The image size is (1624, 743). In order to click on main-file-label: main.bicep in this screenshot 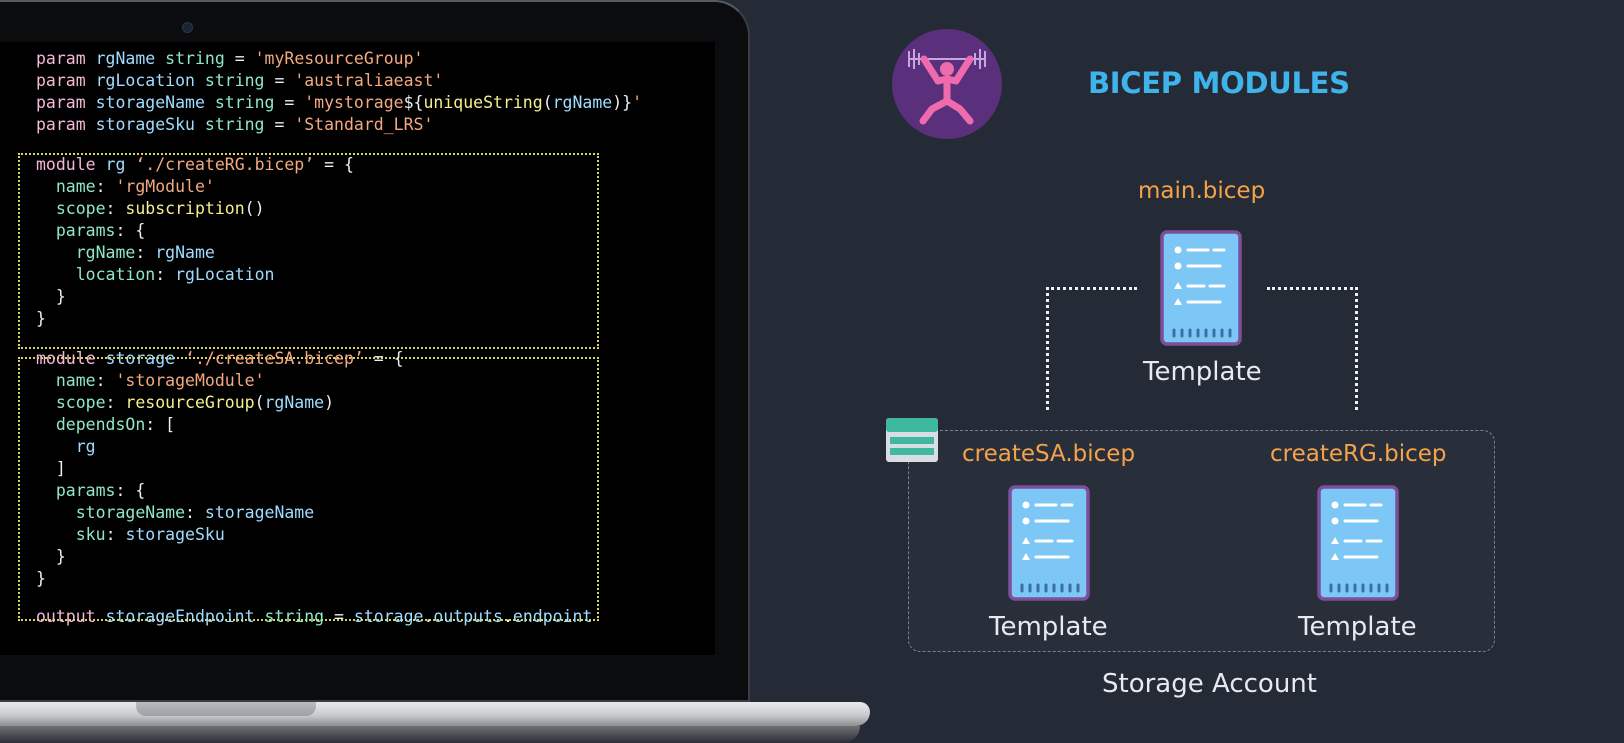, I will do `click(1202, 191)`.